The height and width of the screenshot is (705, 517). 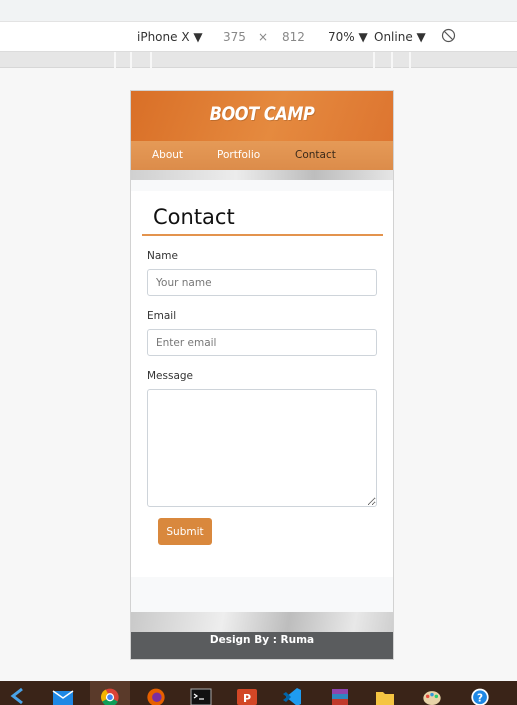 I want to click on nav-portfolio: Portfolio, so click(x=238, y=155).